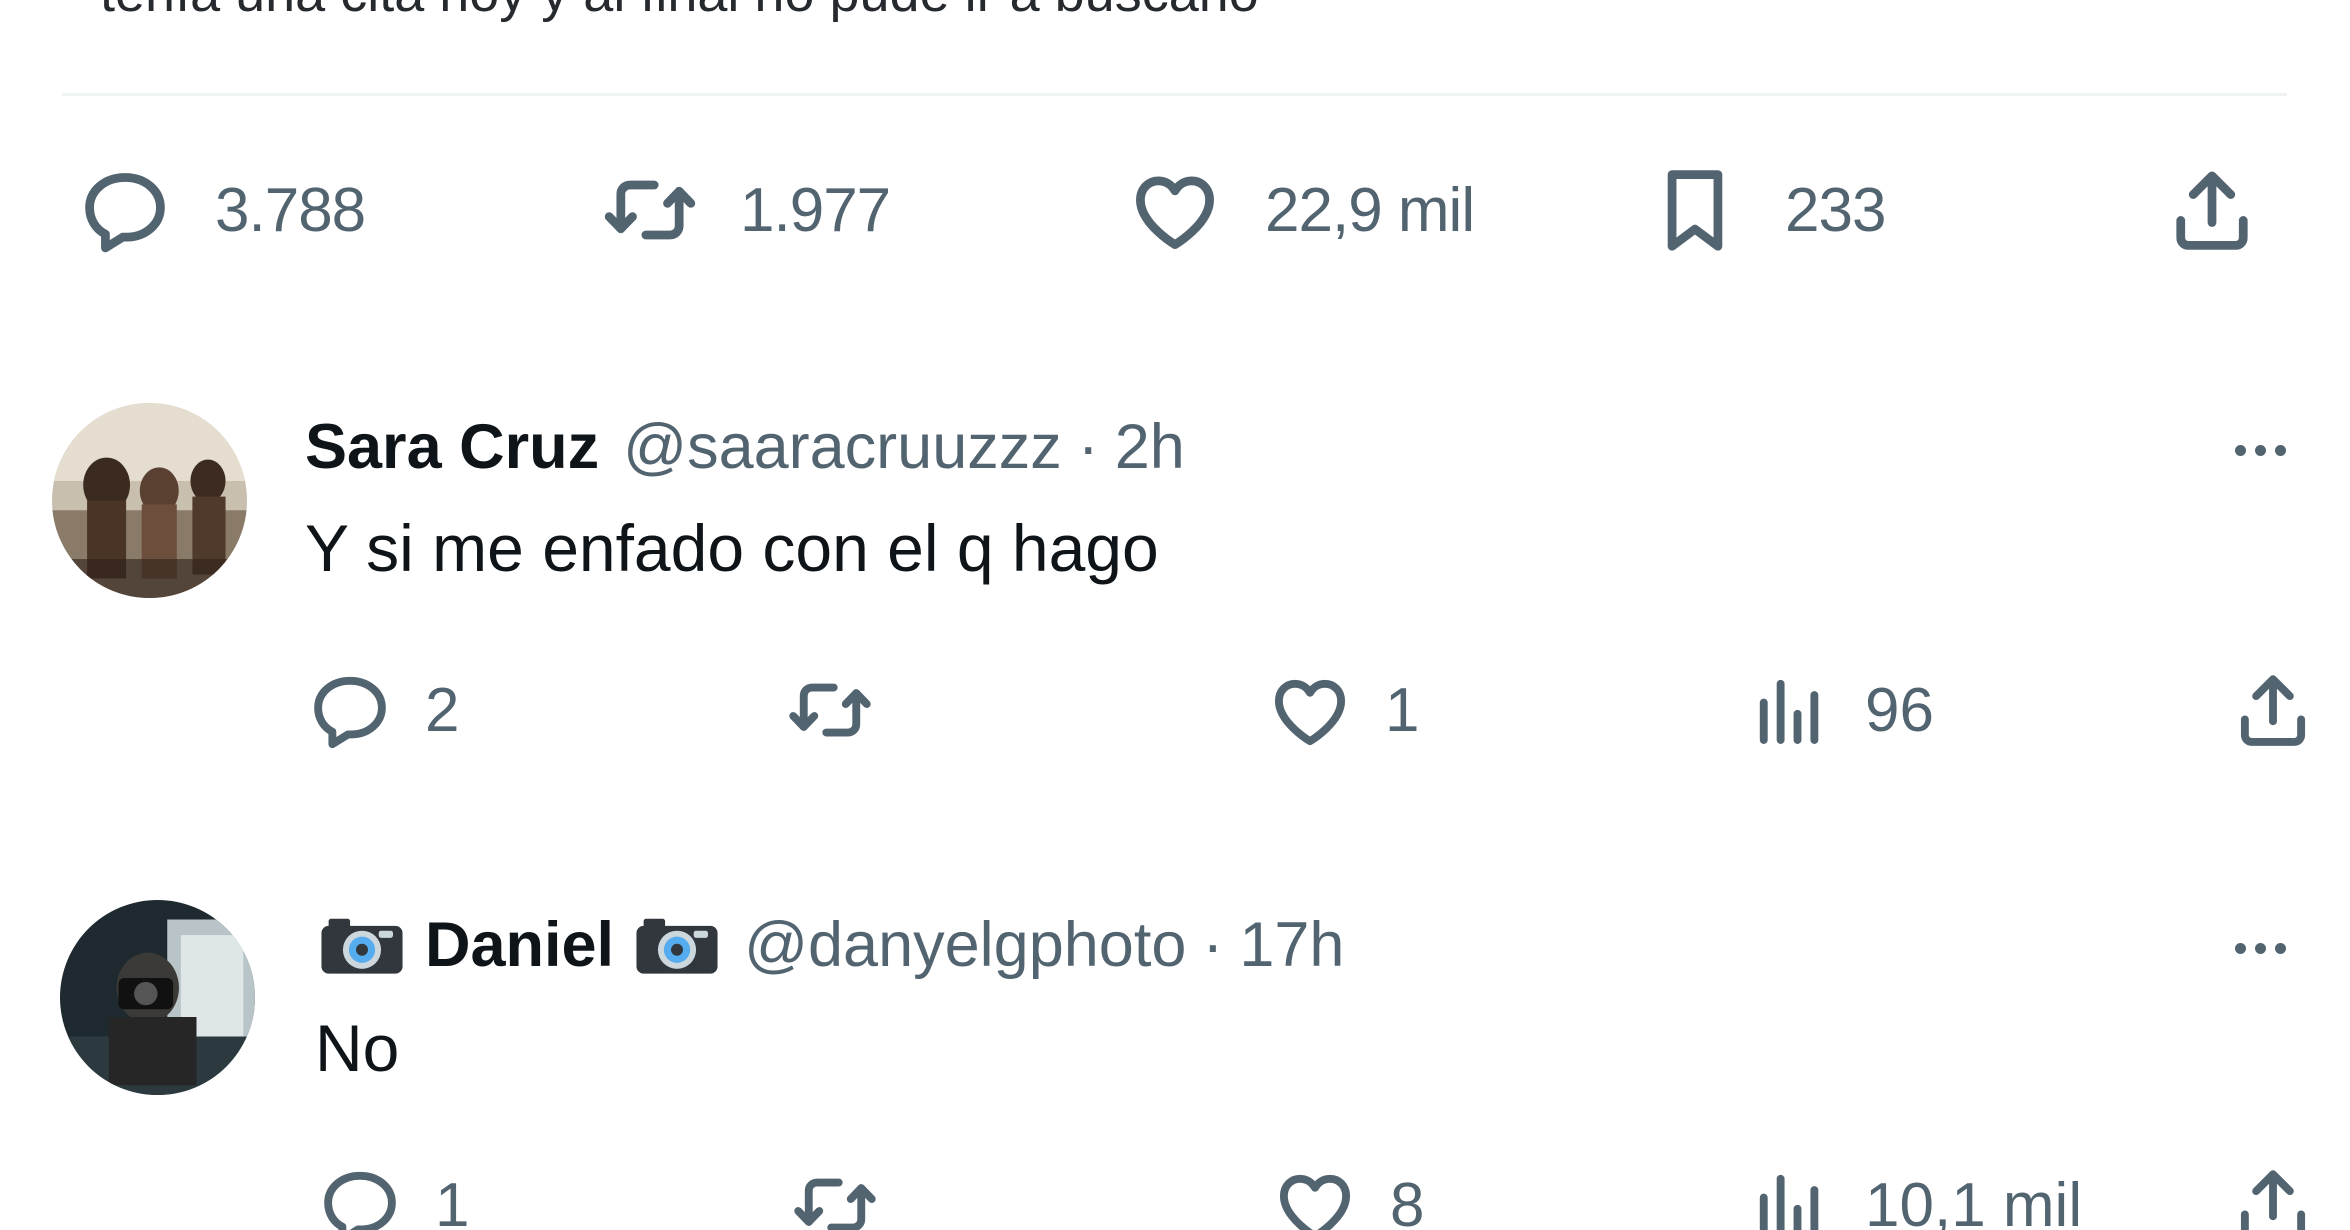  What do you see at coordinates (1174, 94) in the screenshot?
I see `divider` at bounding box center [1174, 94].